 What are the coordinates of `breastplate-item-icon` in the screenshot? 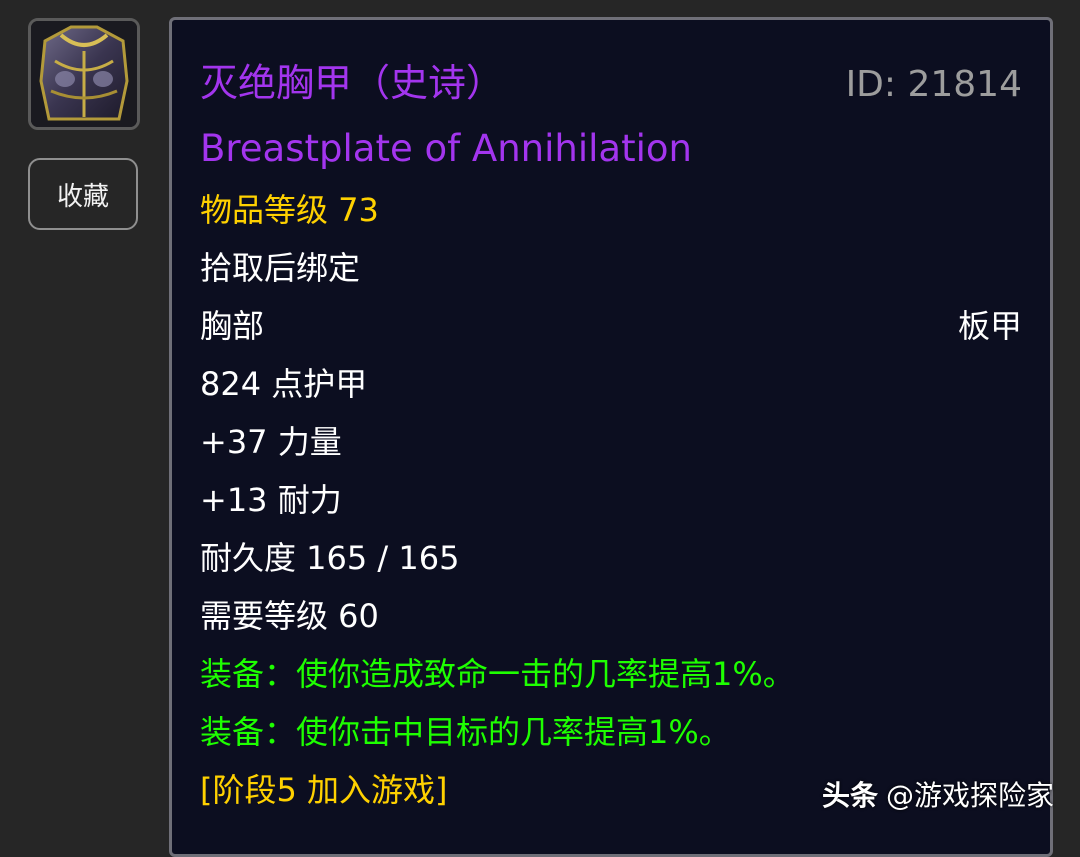 It's located at (84, 74).